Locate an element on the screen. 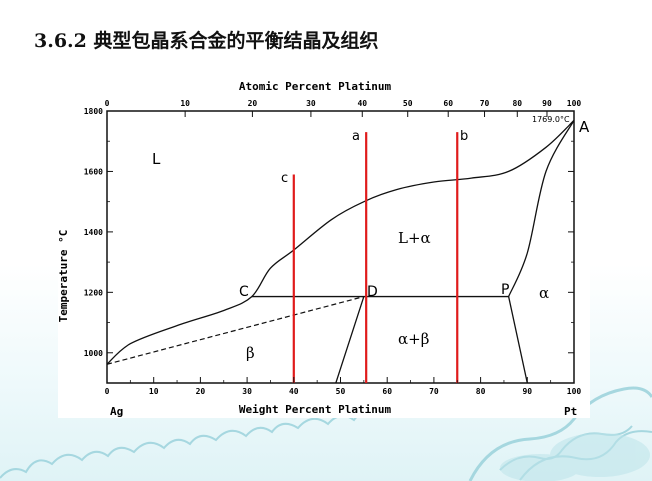  alpha-solidus-curve is located at coordinates (541, 208).